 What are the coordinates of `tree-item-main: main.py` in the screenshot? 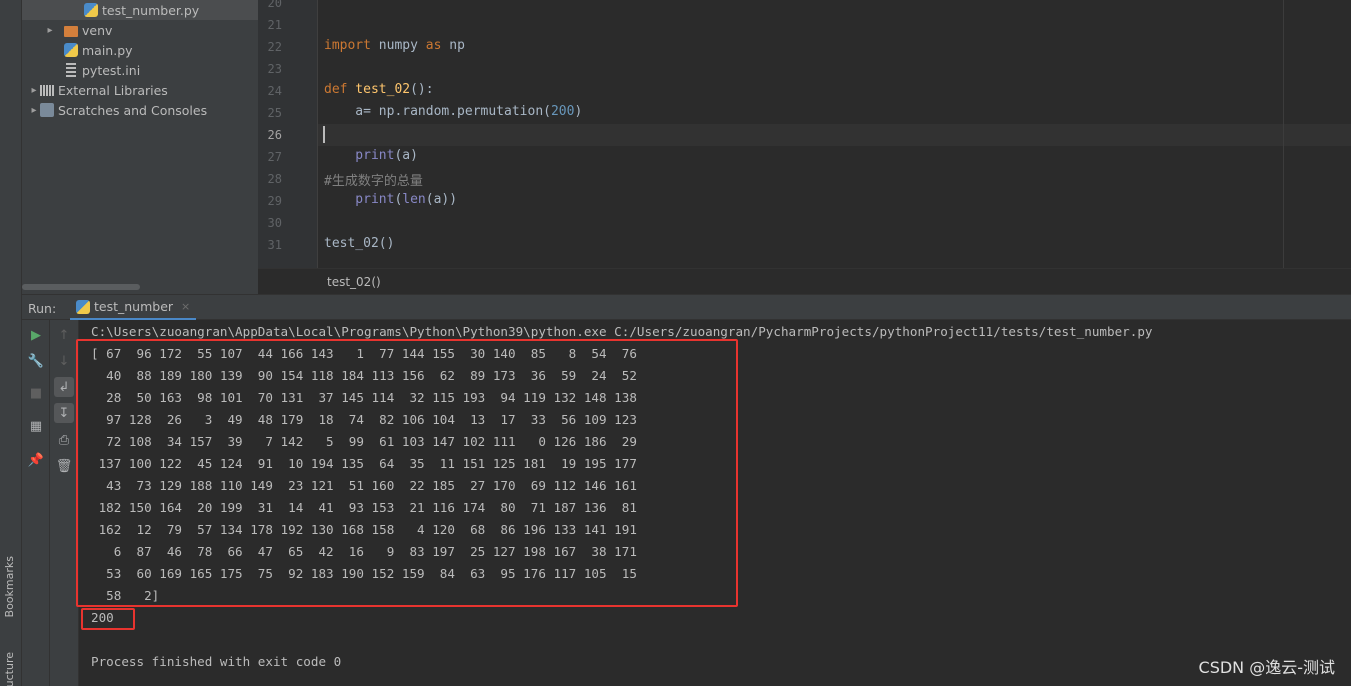 It's located at (98, 50).